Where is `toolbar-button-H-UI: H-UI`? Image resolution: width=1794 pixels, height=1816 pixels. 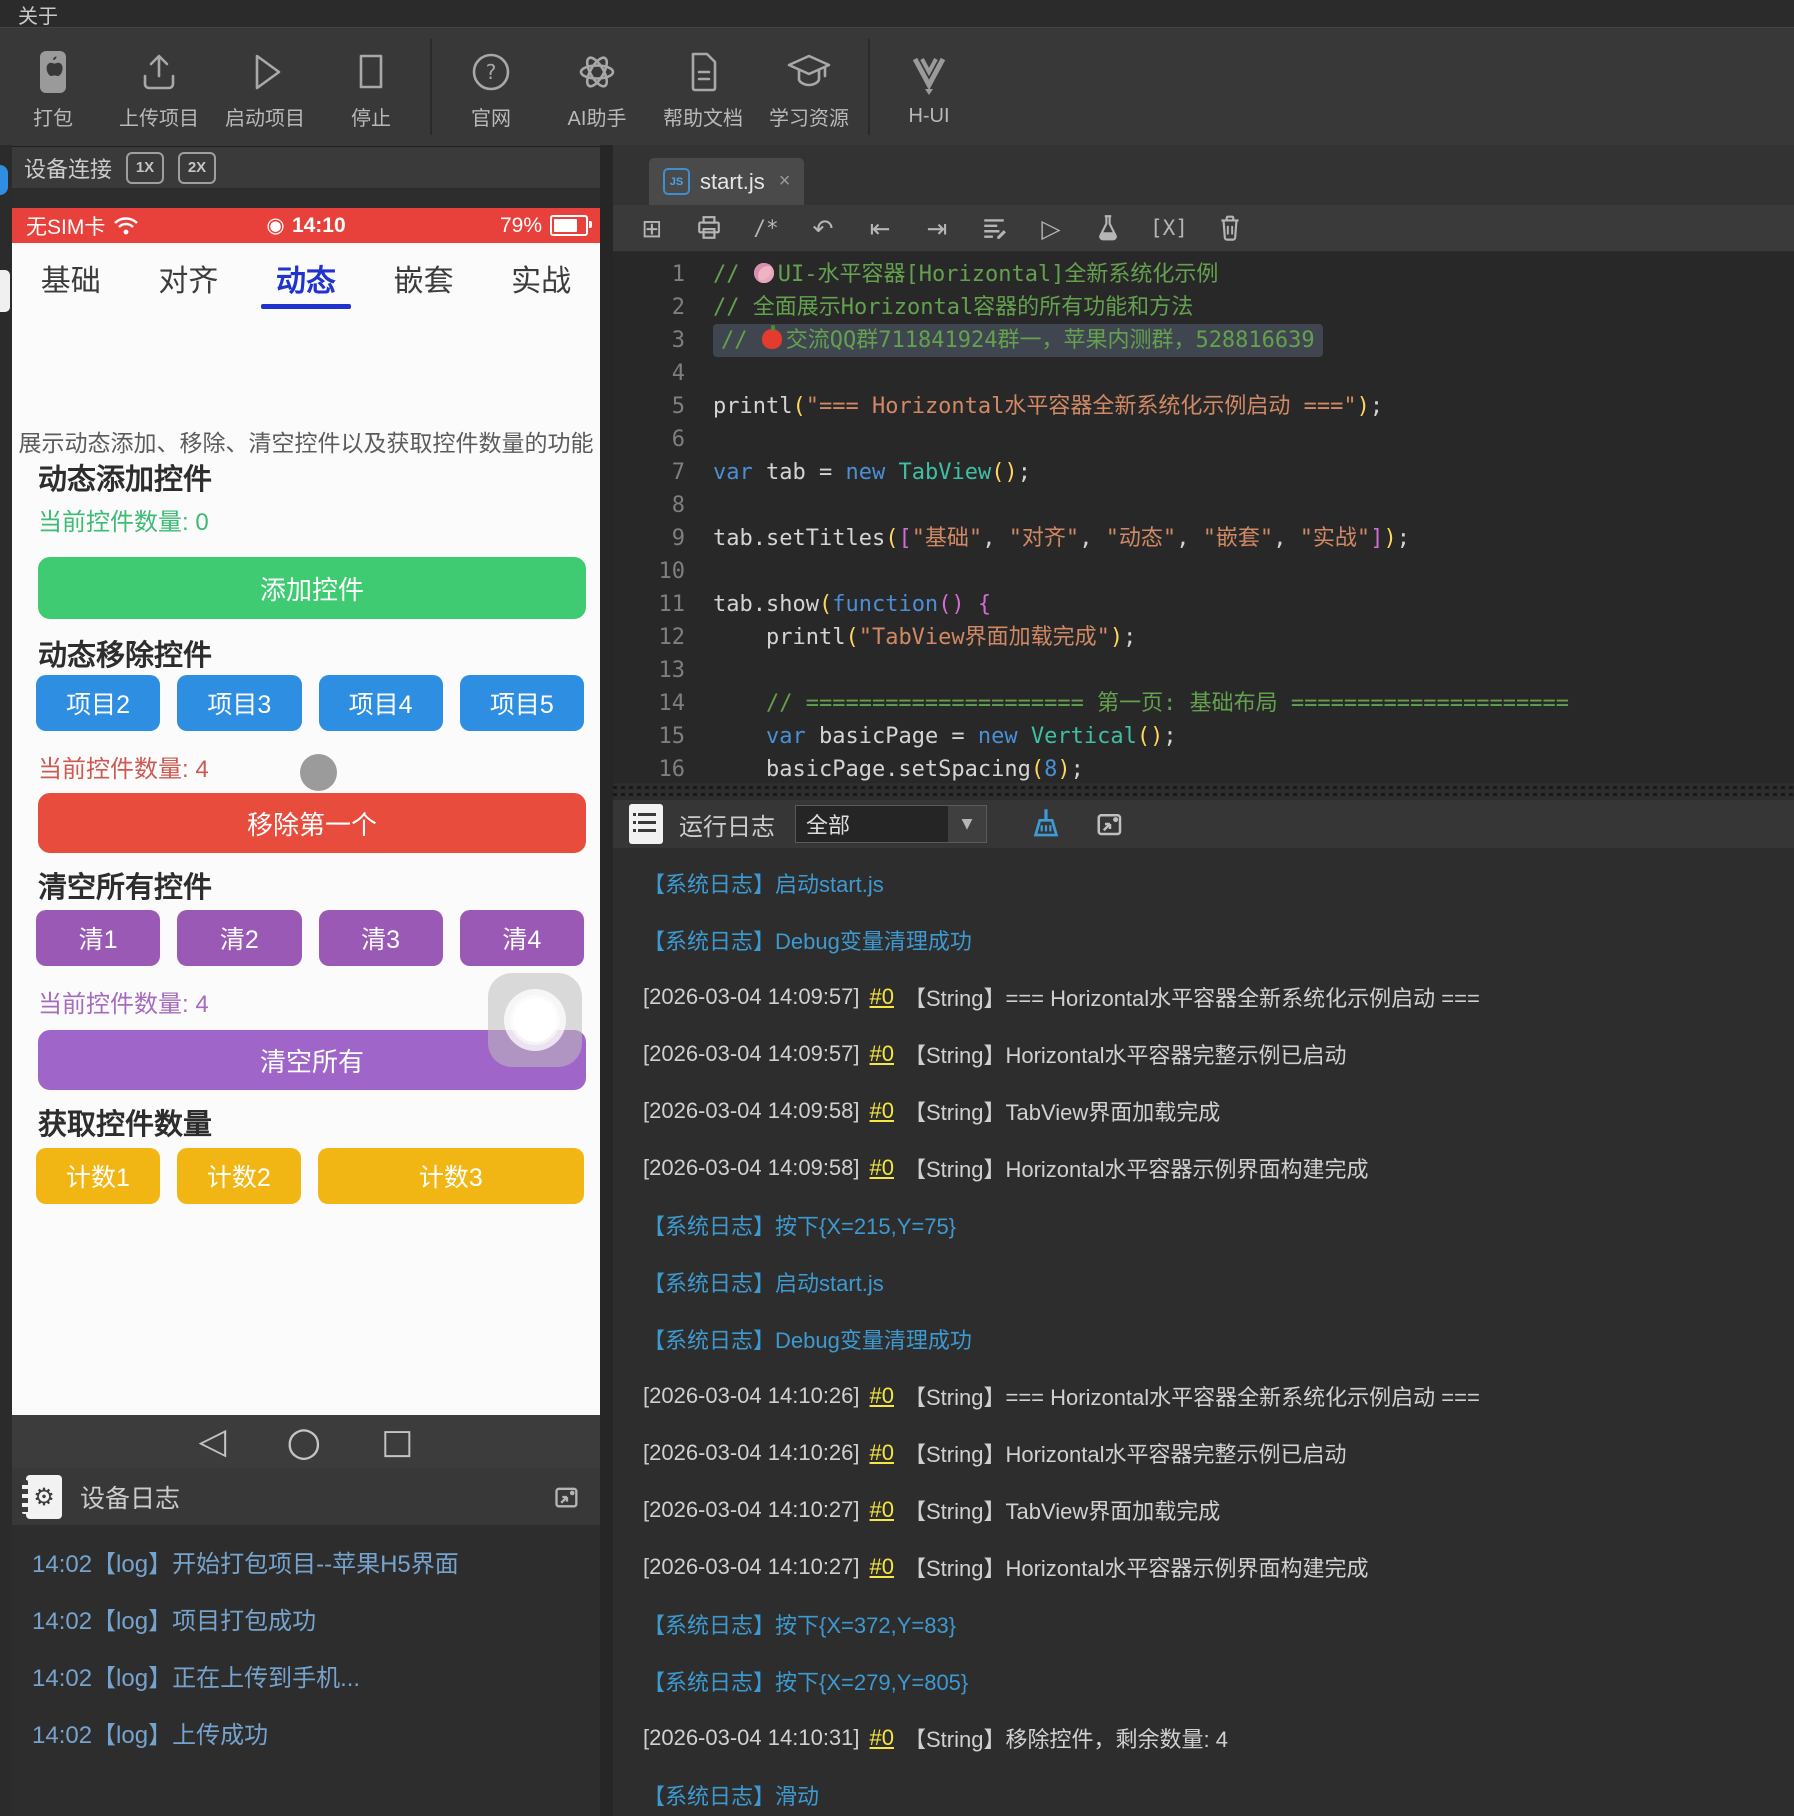
toolbar-button-H-UI: H-UI is located at coordinates (929, 87).